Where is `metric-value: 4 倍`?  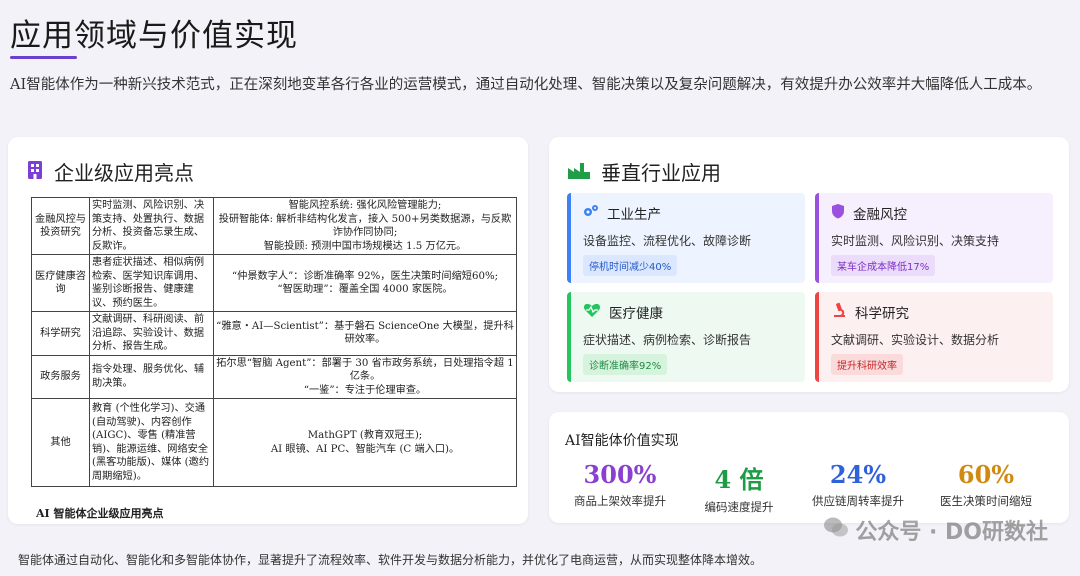
metric-value: 4 倍 is located at coordinates (739, 479).